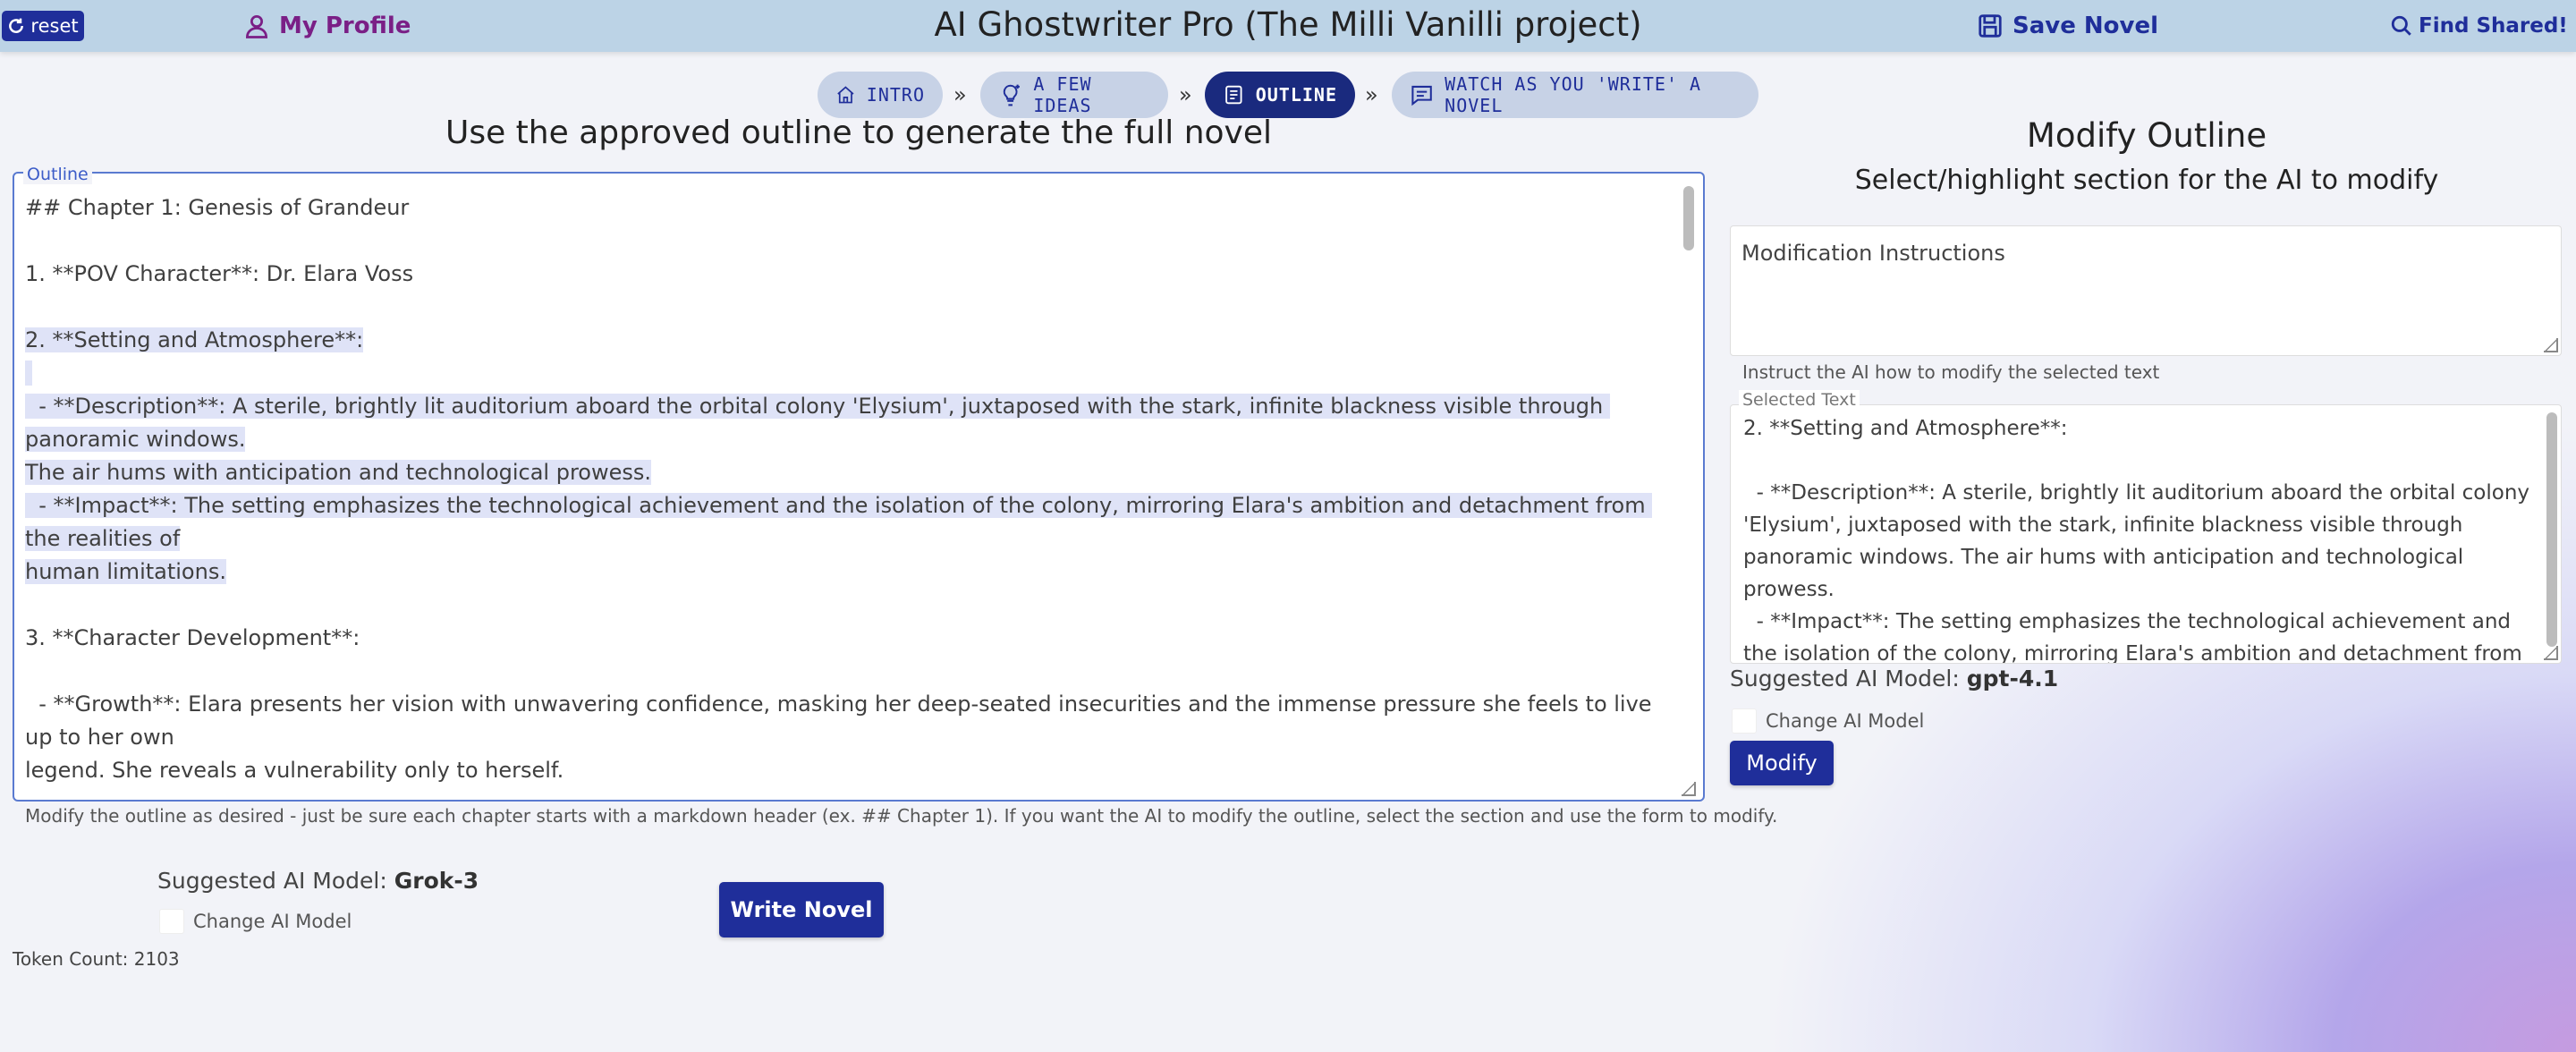 This screenshot has height=1052, width=2576. What do you see at coordinates (1296, 95) in the screenshot?
I see `step-outline-label: OUTLINE` at bounding box center [1296, 95].